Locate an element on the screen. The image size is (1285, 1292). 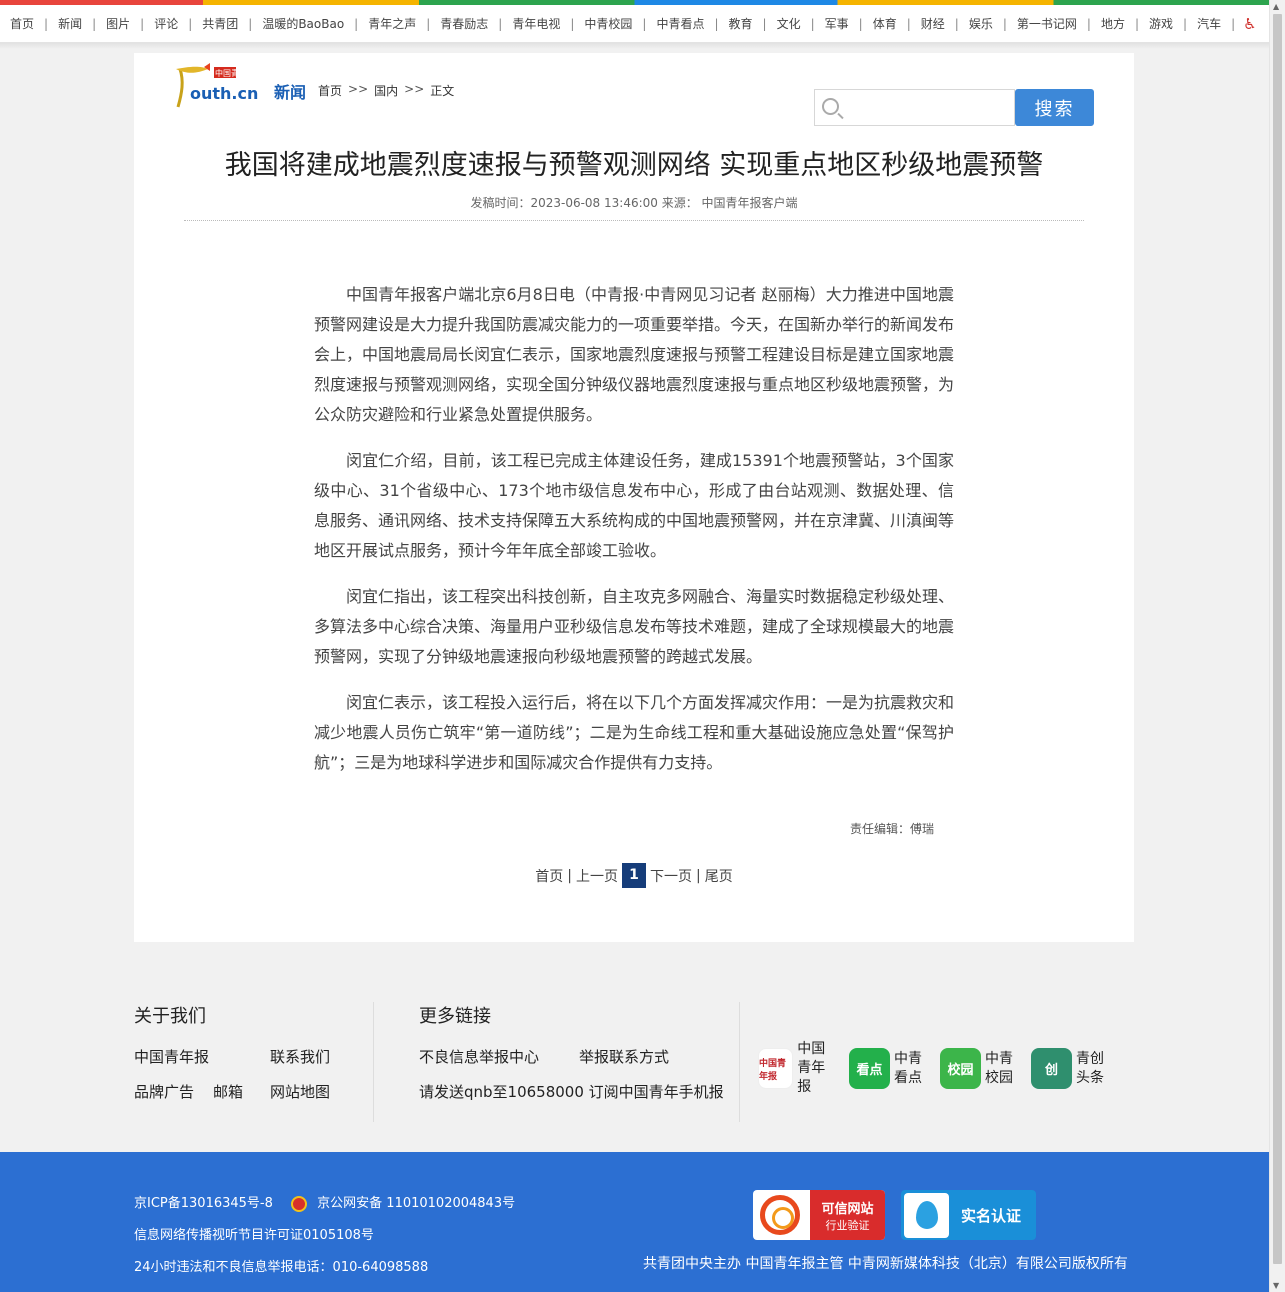
nav-link: 评论 is located at coordinates (166, 23).